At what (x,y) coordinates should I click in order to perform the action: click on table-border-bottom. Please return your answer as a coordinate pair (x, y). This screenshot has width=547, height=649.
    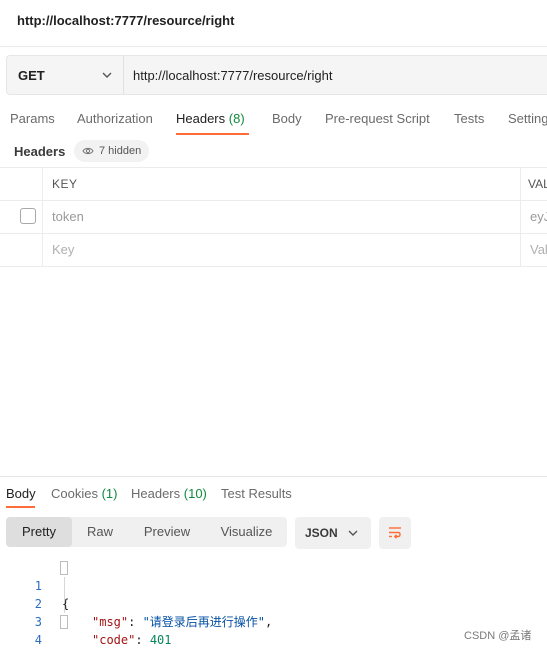
    Looking at the image, I should click on (273, 266).